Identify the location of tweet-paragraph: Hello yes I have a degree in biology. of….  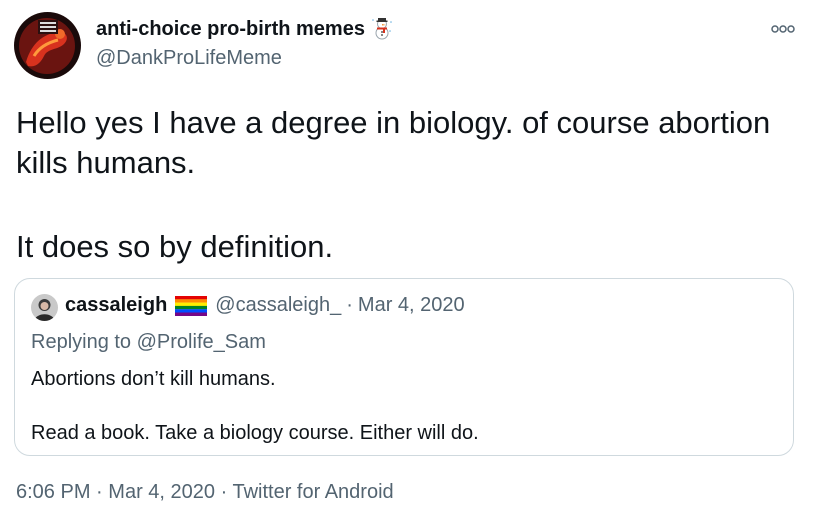
(393, 142).